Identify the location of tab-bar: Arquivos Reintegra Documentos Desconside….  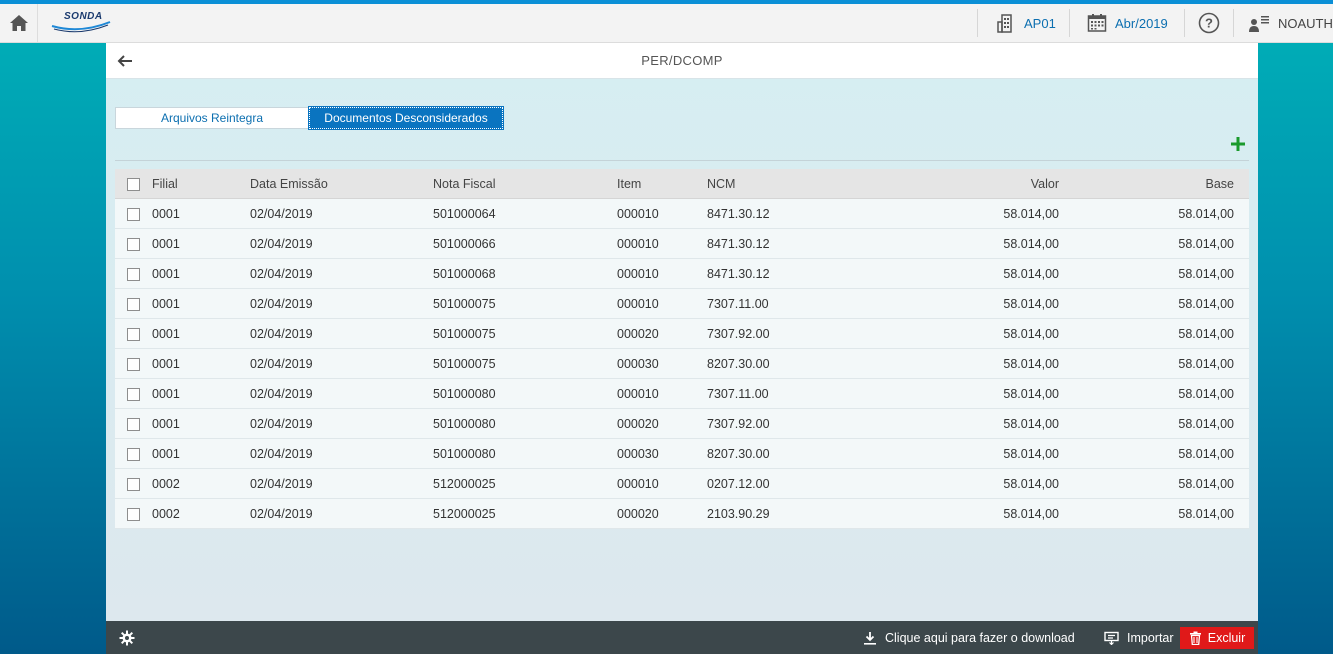
(309, 118).